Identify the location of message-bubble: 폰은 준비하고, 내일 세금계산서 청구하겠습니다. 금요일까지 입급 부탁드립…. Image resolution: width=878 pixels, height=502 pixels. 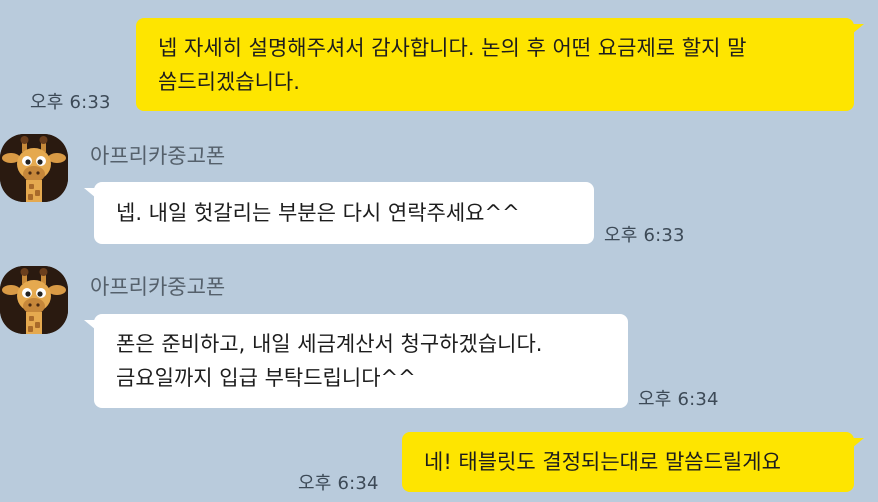
(361, 361).